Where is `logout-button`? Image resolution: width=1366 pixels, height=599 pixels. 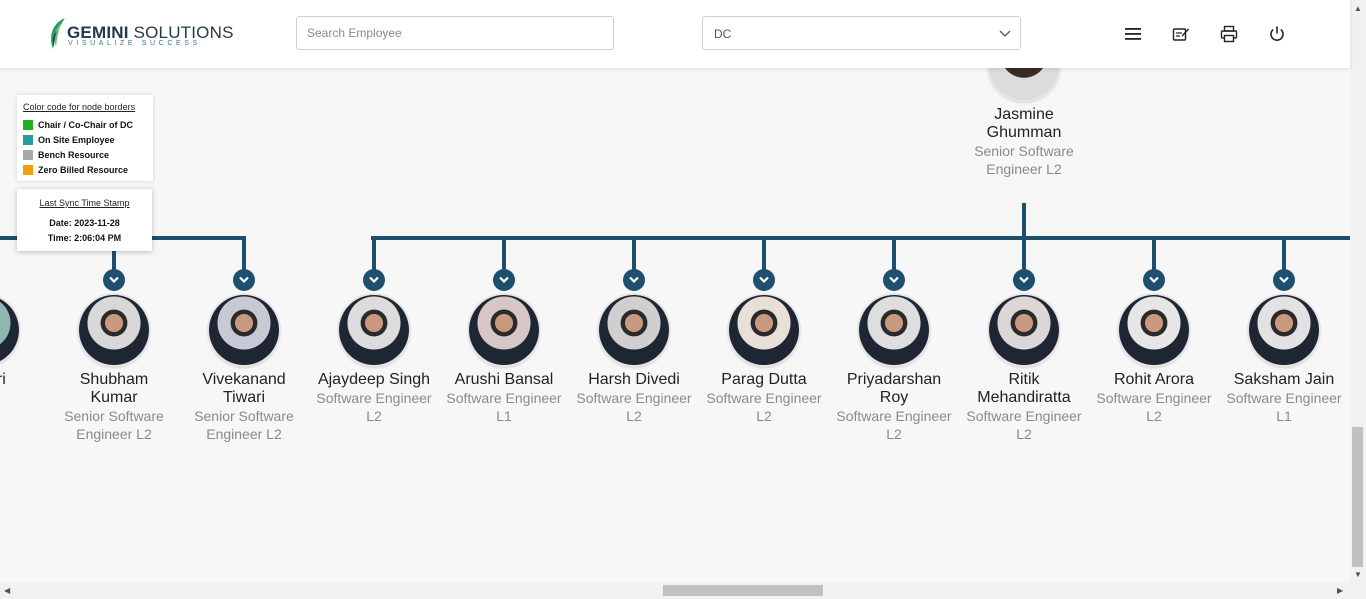
logout-button is located at coordinates (1277, 34).